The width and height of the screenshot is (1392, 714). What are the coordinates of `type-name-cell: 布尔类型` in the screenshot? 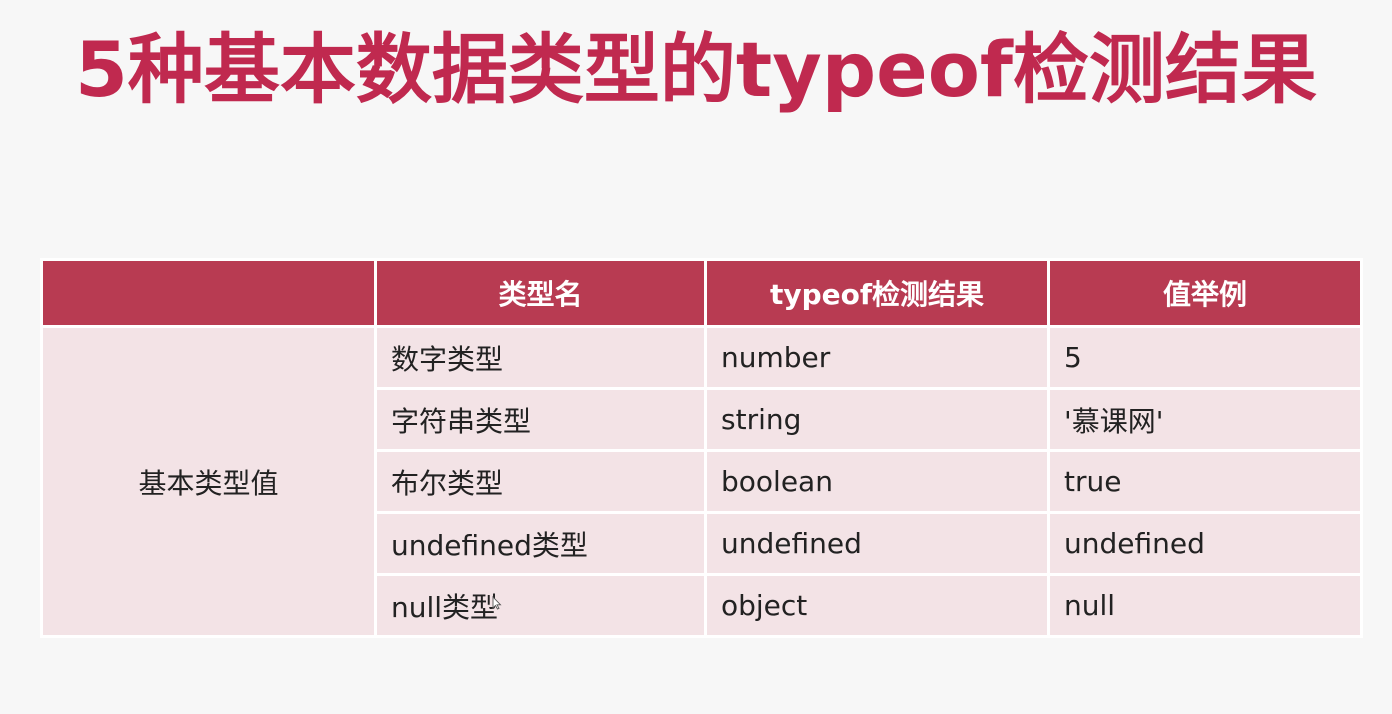 It's located at (540, 481).